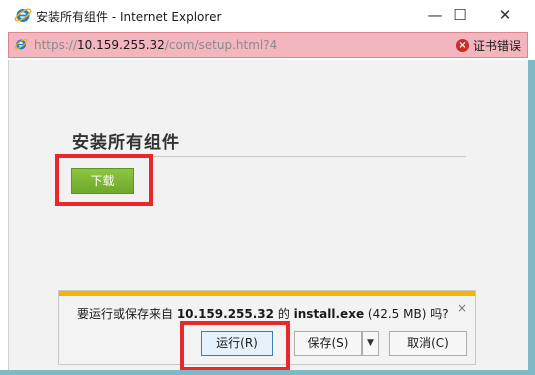  I want to click on certificate-error: × 证书错误, so click(488, 45).